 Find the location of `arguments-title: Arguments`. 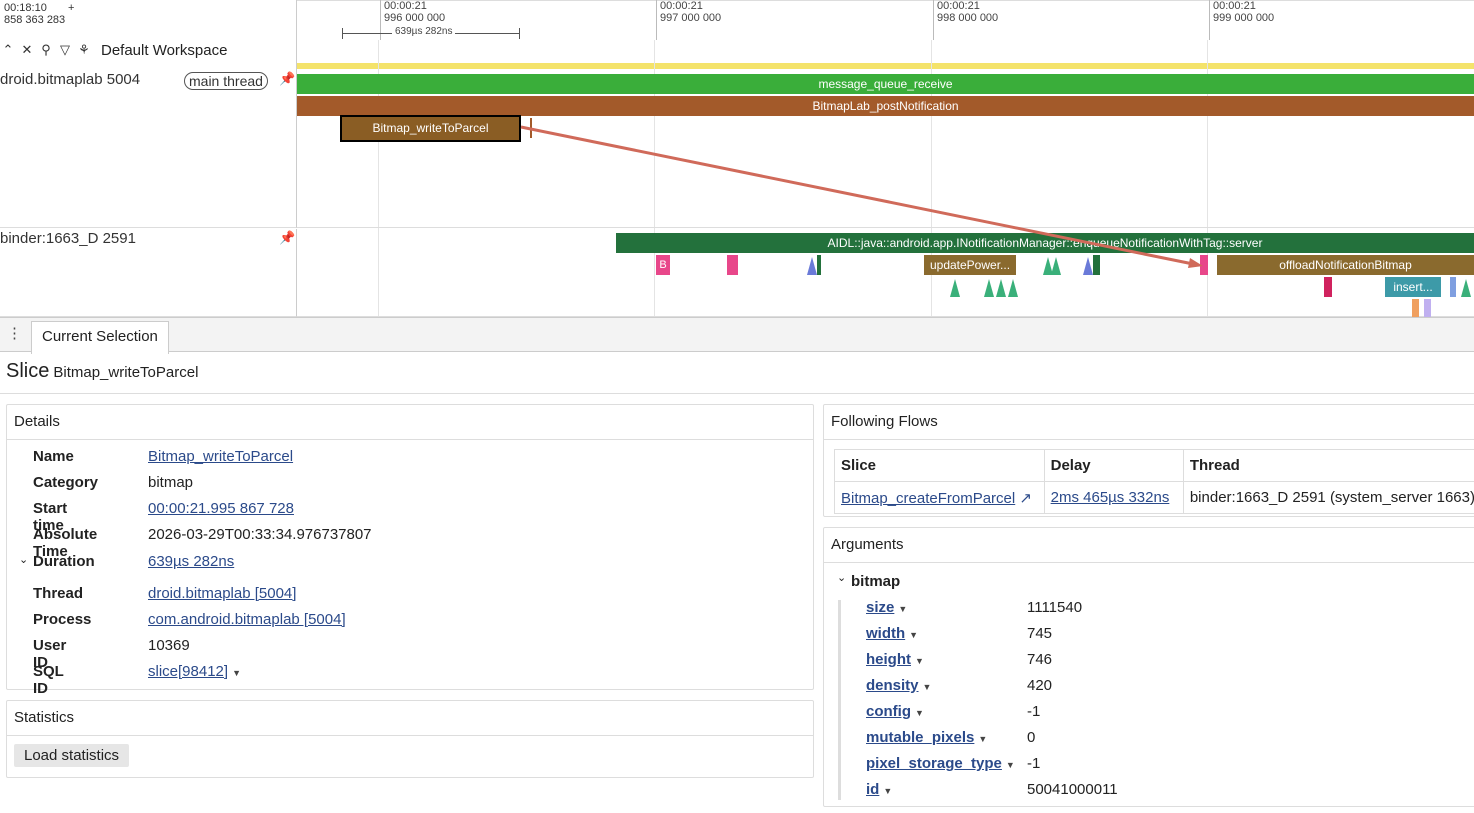

arguments-title: Arguments is located at coordinates (1149, 545).